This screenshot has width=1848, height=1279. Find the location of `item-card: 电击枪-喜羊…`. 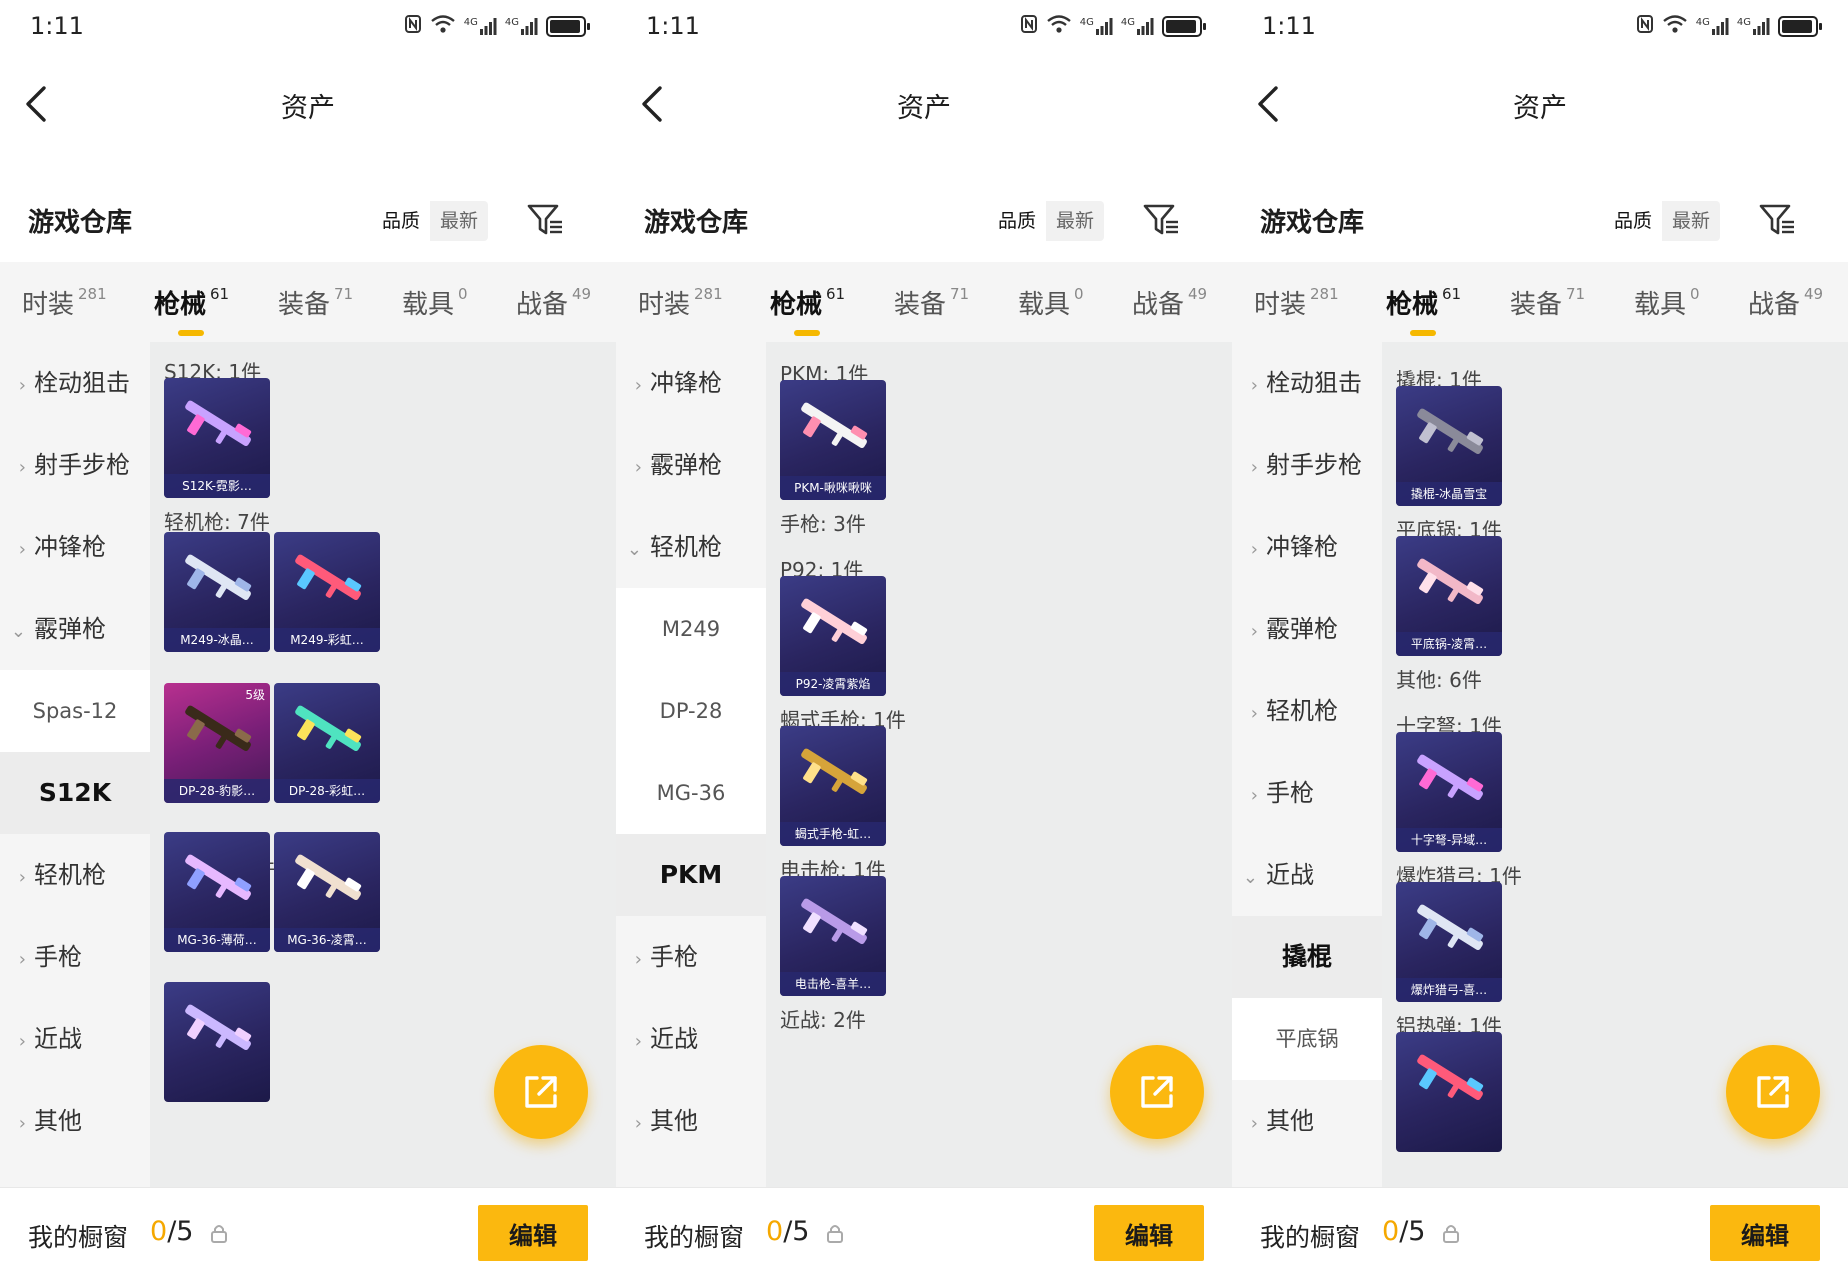

item-card: 电击枪-喜羊… is located at coordinates (833, 936).